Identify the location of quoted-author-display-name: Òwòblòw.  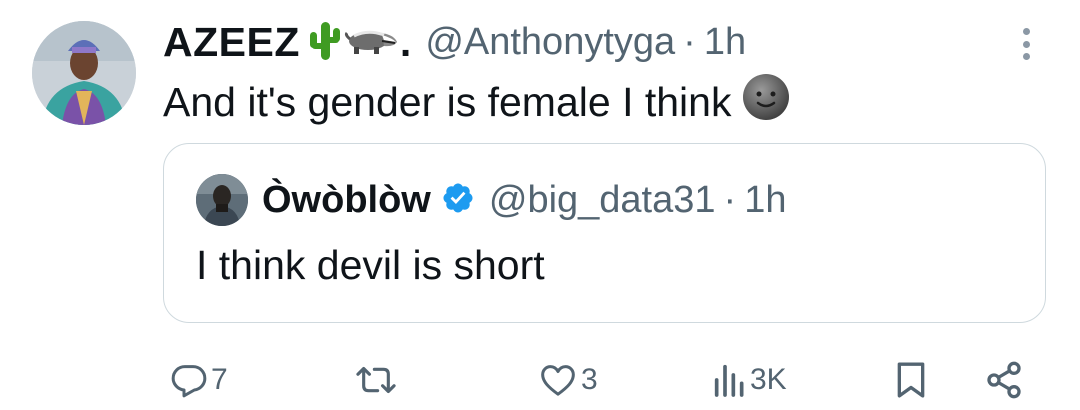
(346, 200).